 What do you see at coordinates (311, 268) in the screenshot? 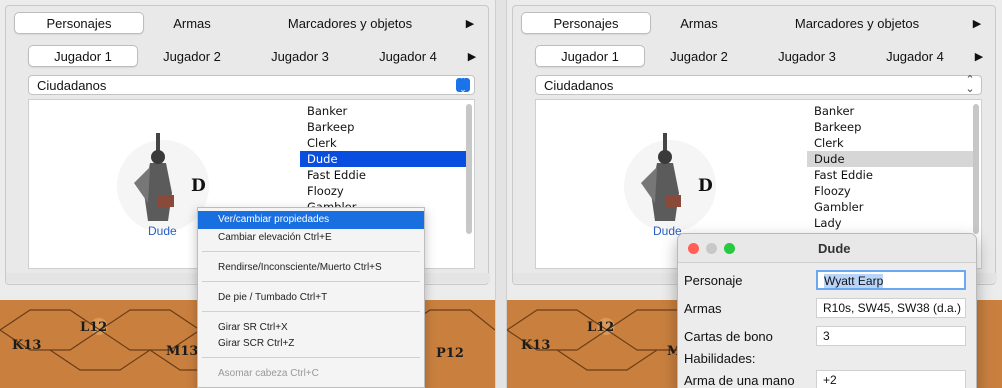
I see `menu-item-rendirse: Rendirse/Inconsciente/Muerto Ctrl+S` at bounding box center [311, 268].